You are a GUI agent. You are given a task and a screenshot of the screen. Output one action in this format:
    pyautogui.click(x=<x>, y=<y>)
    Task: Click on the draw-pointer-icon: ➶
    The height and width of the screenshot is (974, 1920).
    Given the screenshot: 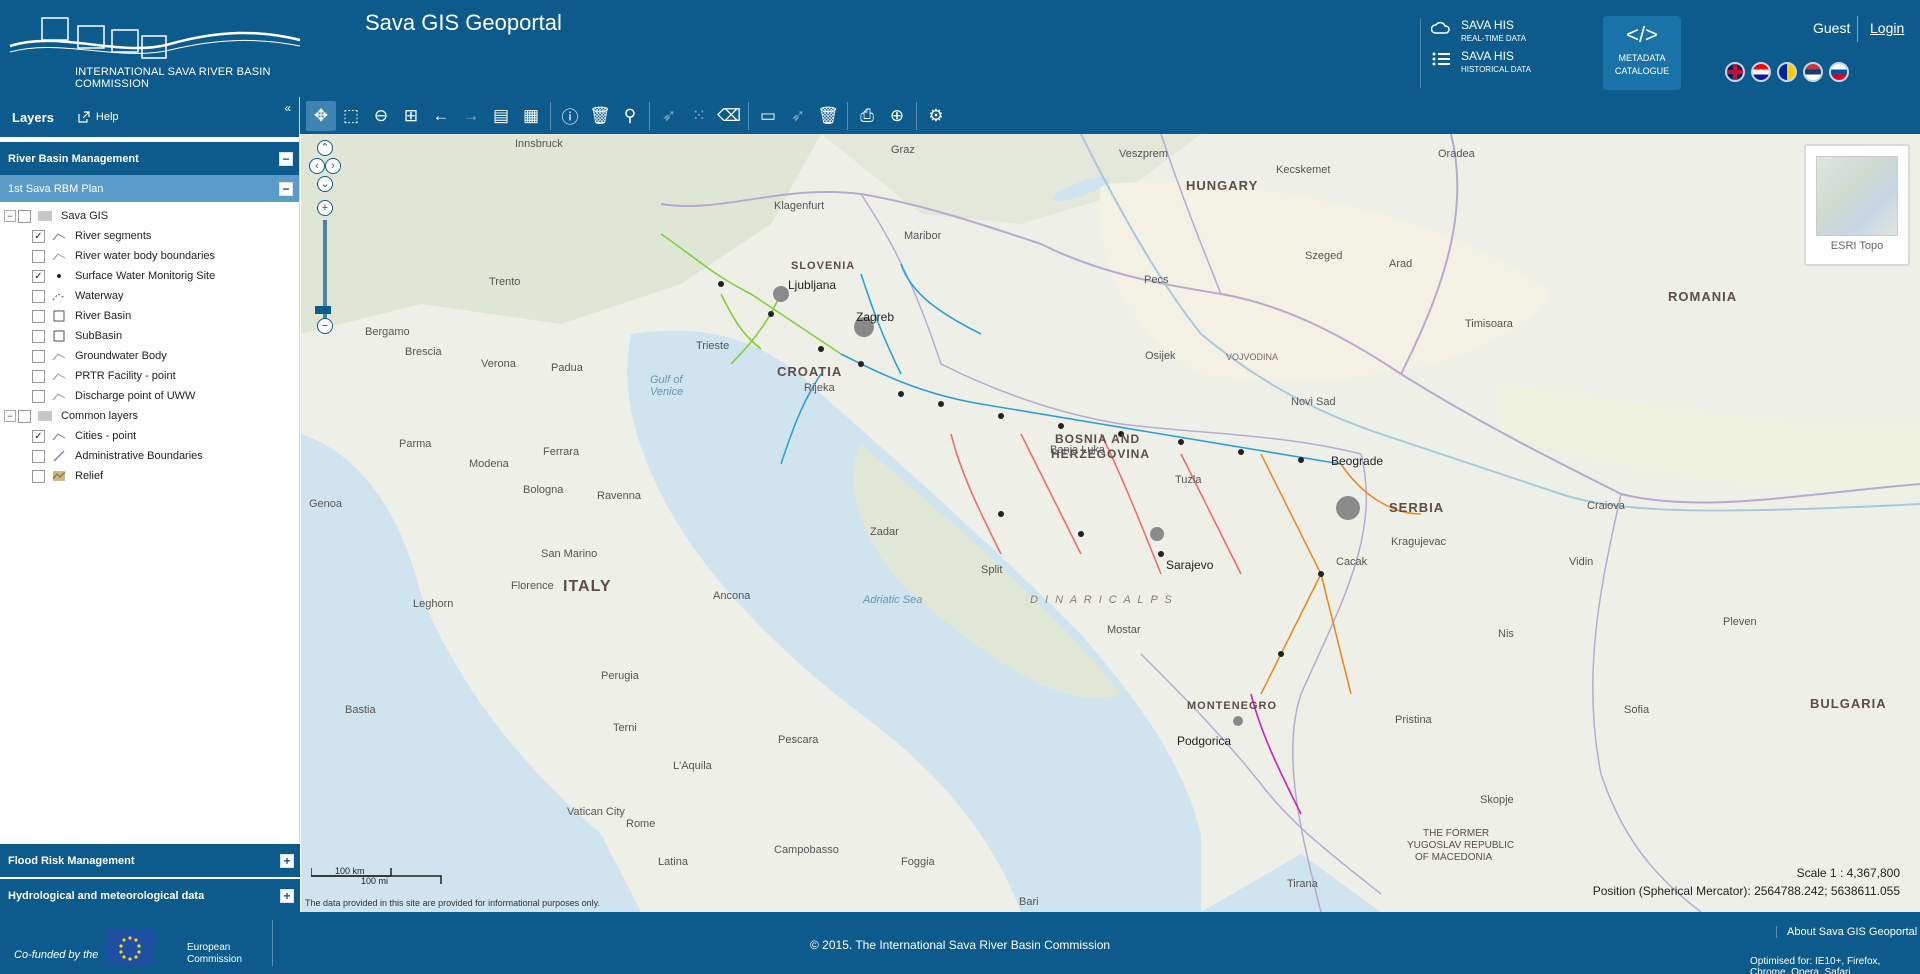 What is the action you would take?
    pyautogui.click(x=798, y=116)
    